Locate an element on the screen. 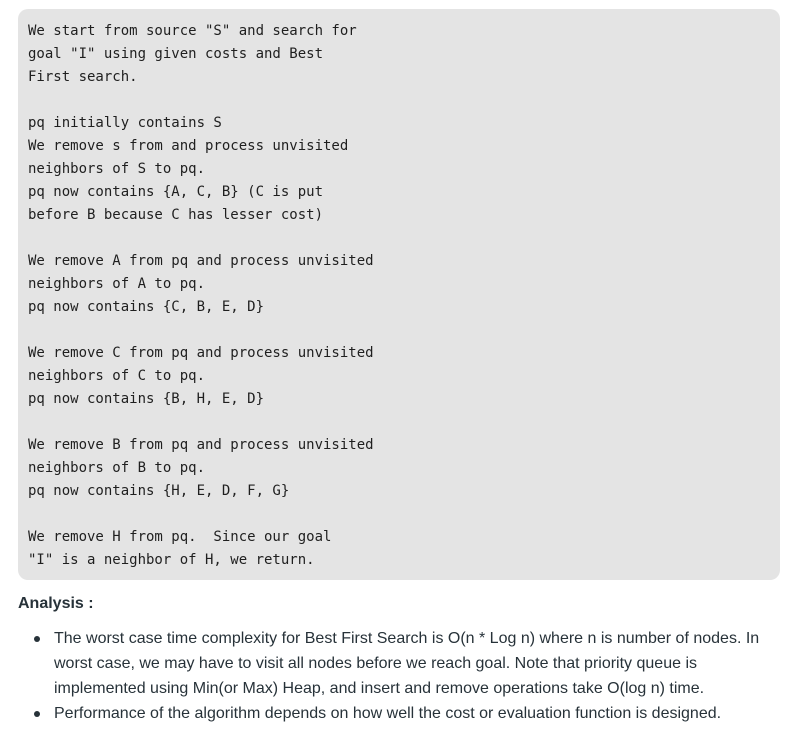  code-line: pq now contains {H, E, D, F, G} is located at coordinates (159, 491).